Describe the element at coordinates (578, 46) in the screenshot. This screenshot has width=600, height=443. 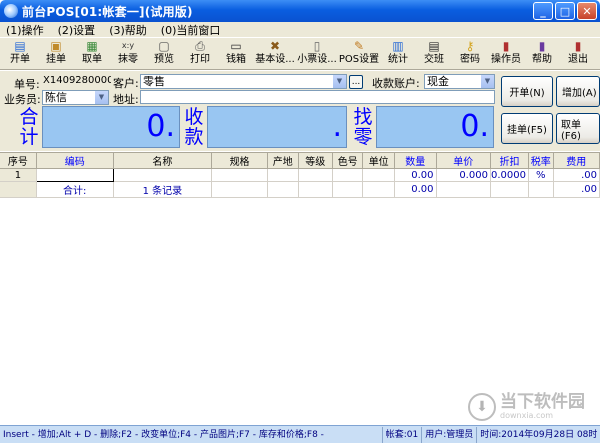
I see `exit-icon: ▮` at that location.